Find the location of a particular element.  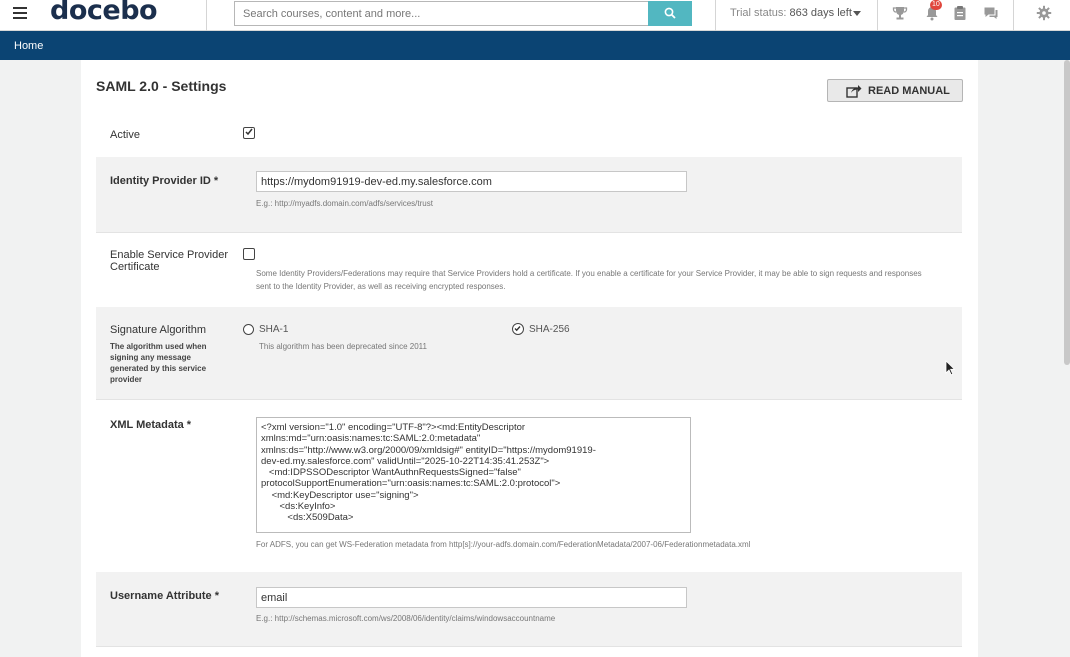

sp-certificate-label: Enable Service Provider Certificate is located at coordinates (169, 261).